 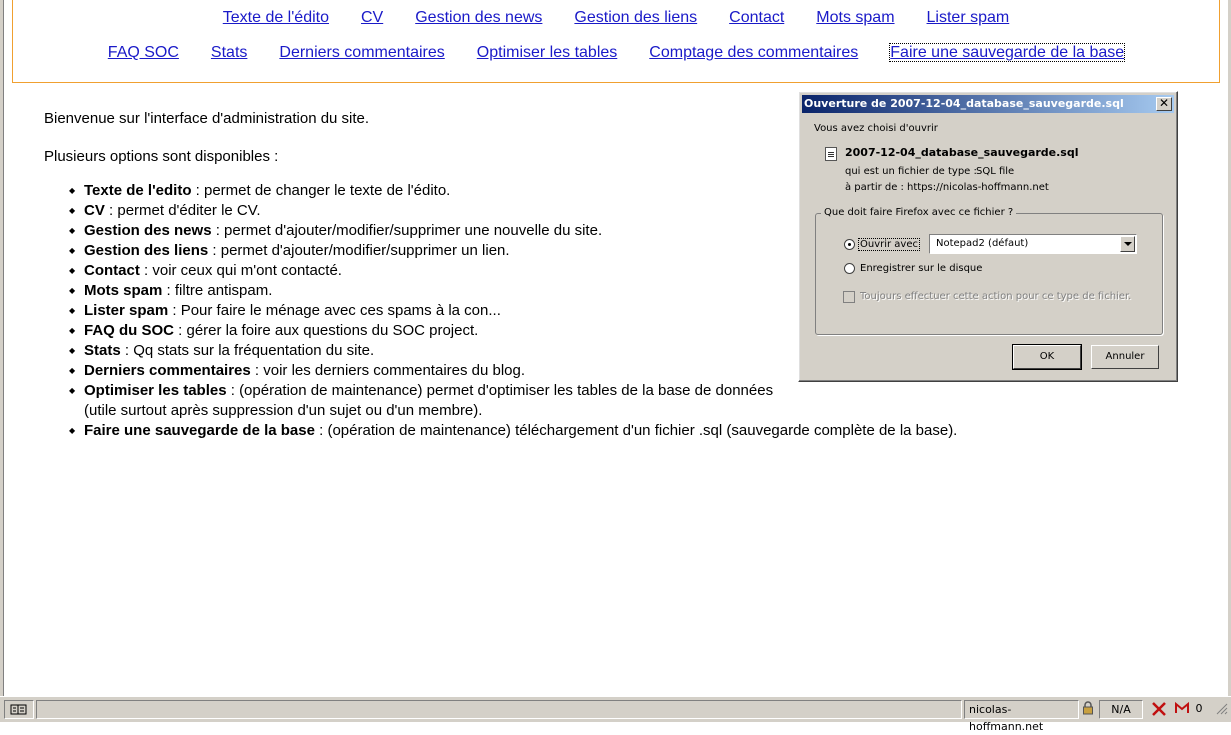 What do you see at coordinates (1182, 709) in the screenshot?
I see `mail-icon` at bounding box center [1182, 709].